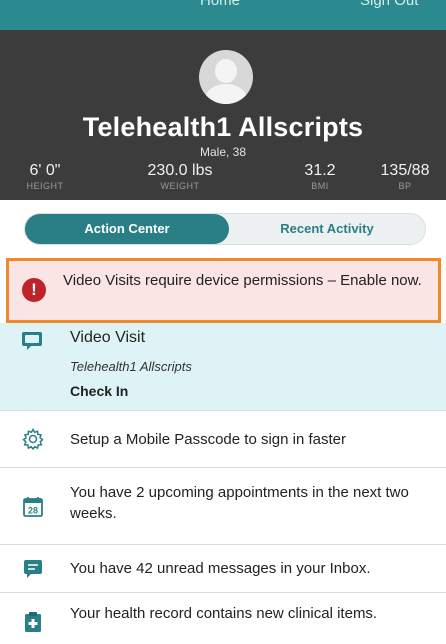  Describe the element at coordinates (389, 4) in the screenshot. I see `nav-sign-out-link: Sign Out` at that location.